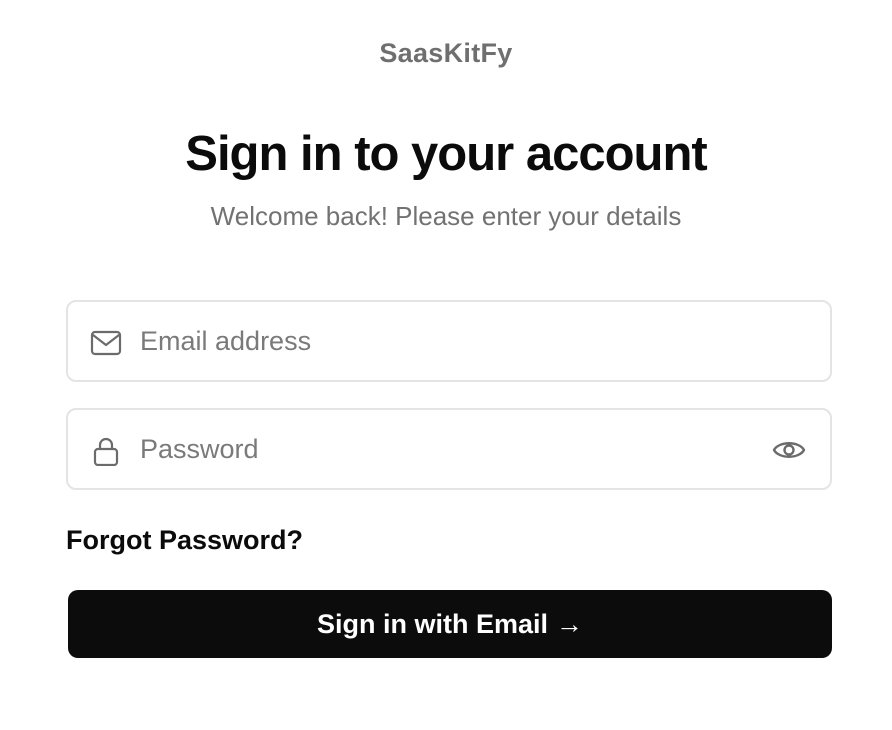 The image size is (892, 730). What do you see at coordinates (446, 53) in the screenshot?
I see `brand-logo-text: SaasKitFy` at bounding box center [446, 53].